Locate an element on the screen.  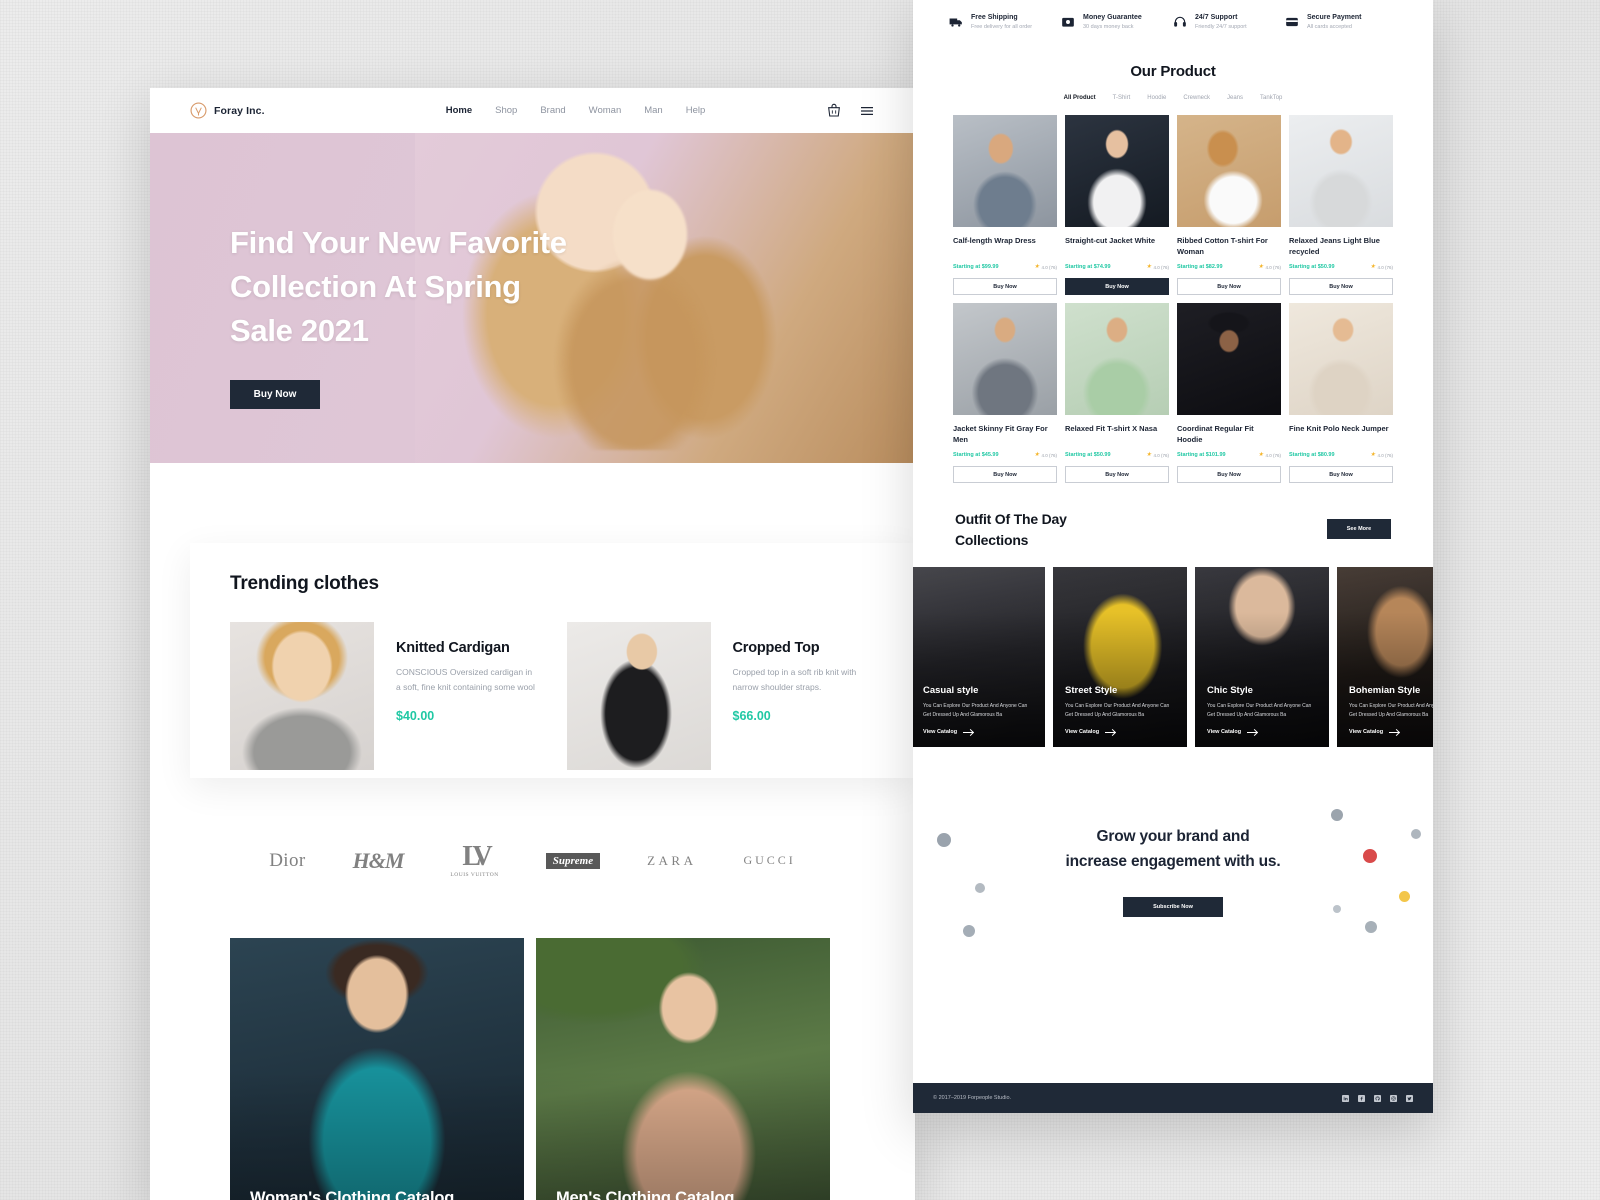
feature-subtitle: Friendly 24/7 support is located at coordinates (1221, 26).